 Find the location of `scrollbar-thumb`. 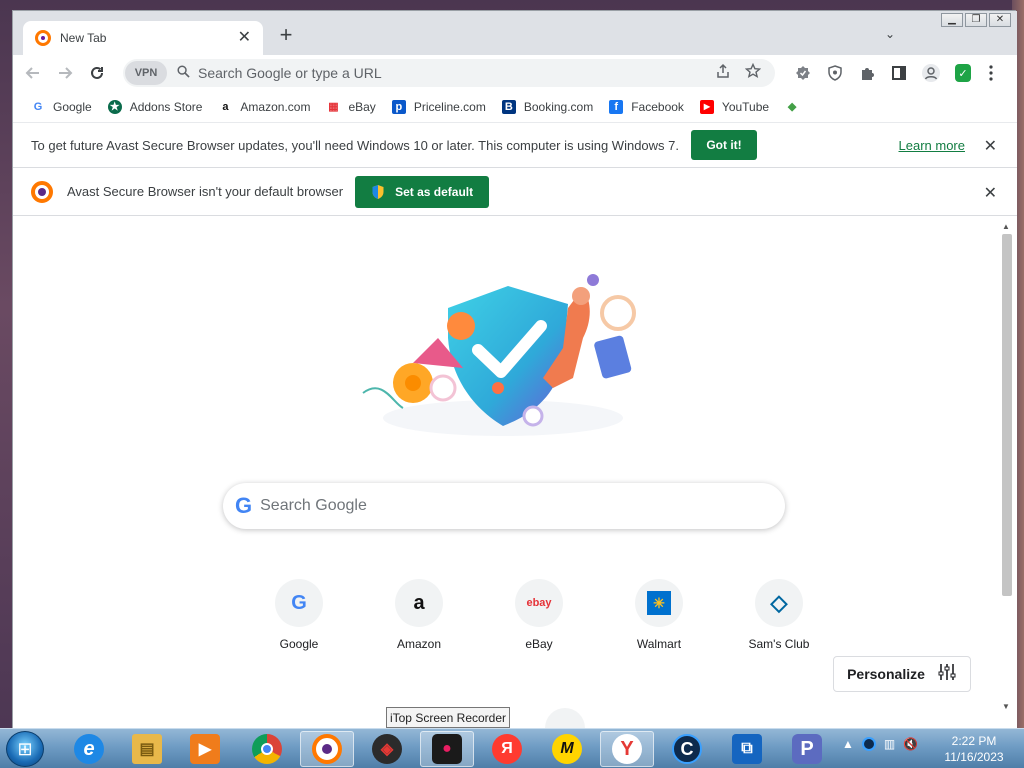

scrollbar-thumb is located at coordinates (1007, 415).